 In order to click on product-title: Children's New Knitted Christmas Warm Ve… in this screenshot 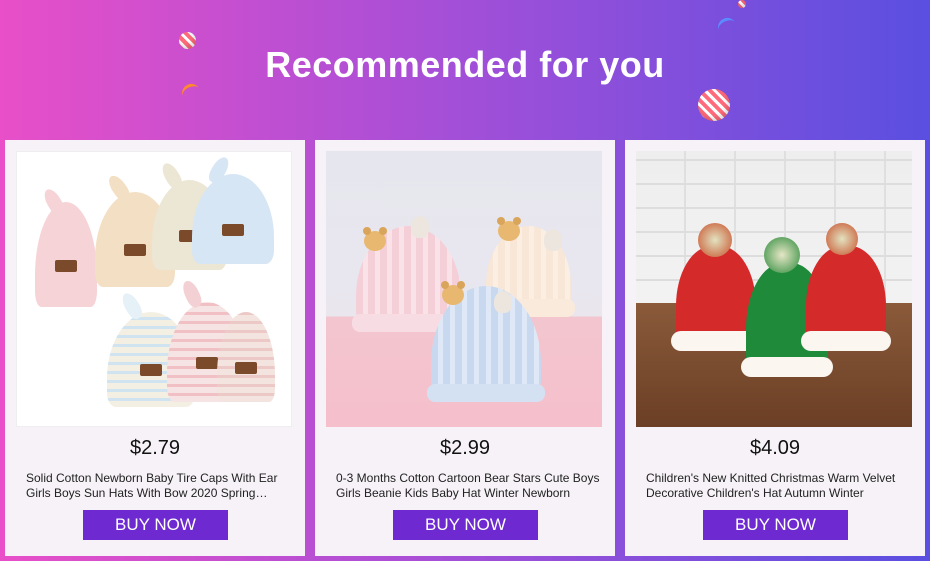, I will do `click(778, 486)`.